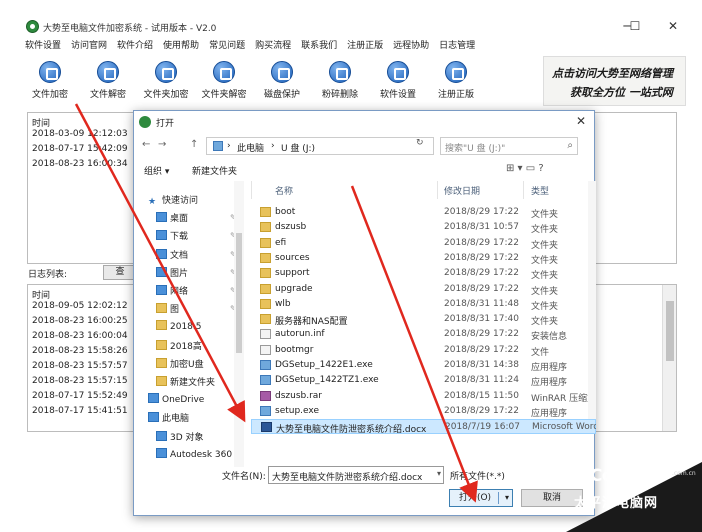 This screenshot has height=532, width=702. I want to click on nav-item: 网络, so click(172, 292).